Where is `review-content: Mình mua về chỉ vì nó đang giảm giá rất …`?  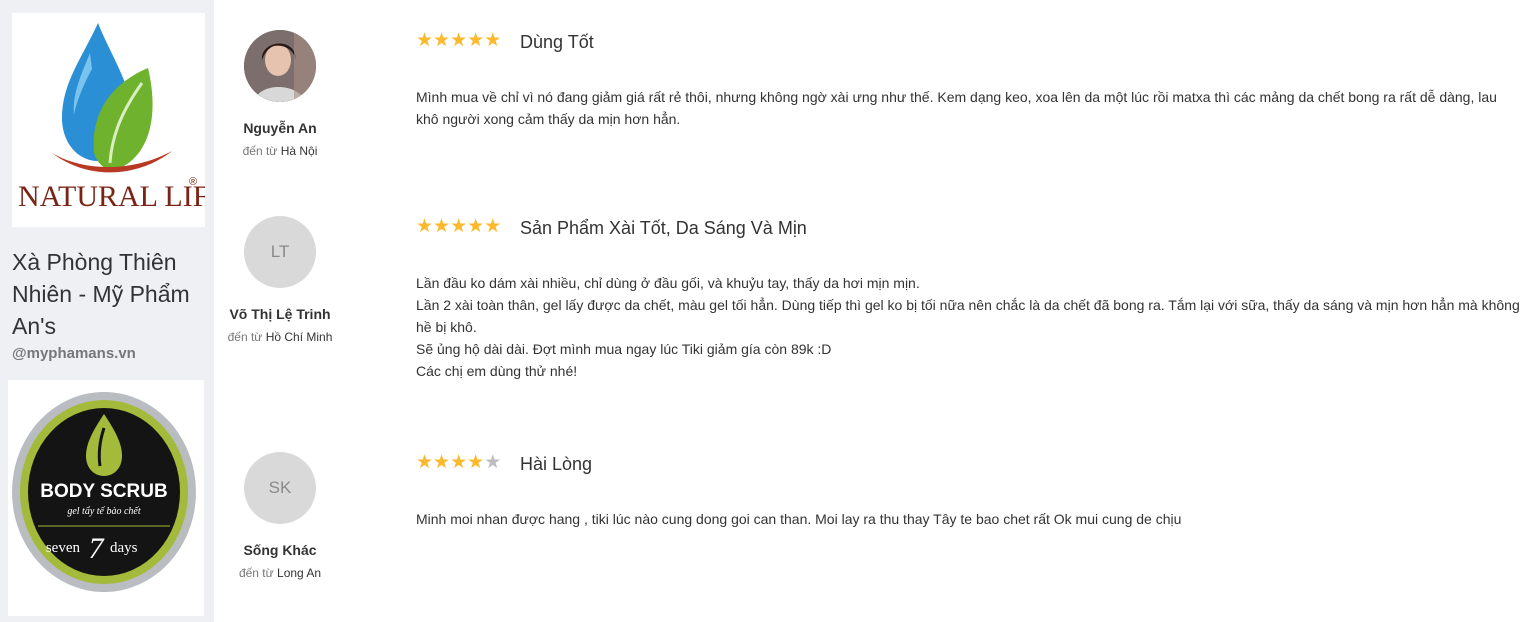
review-content: Mình mua về chỉ vì nó đang giảm giá rất … is located at coordinates (956, 108).